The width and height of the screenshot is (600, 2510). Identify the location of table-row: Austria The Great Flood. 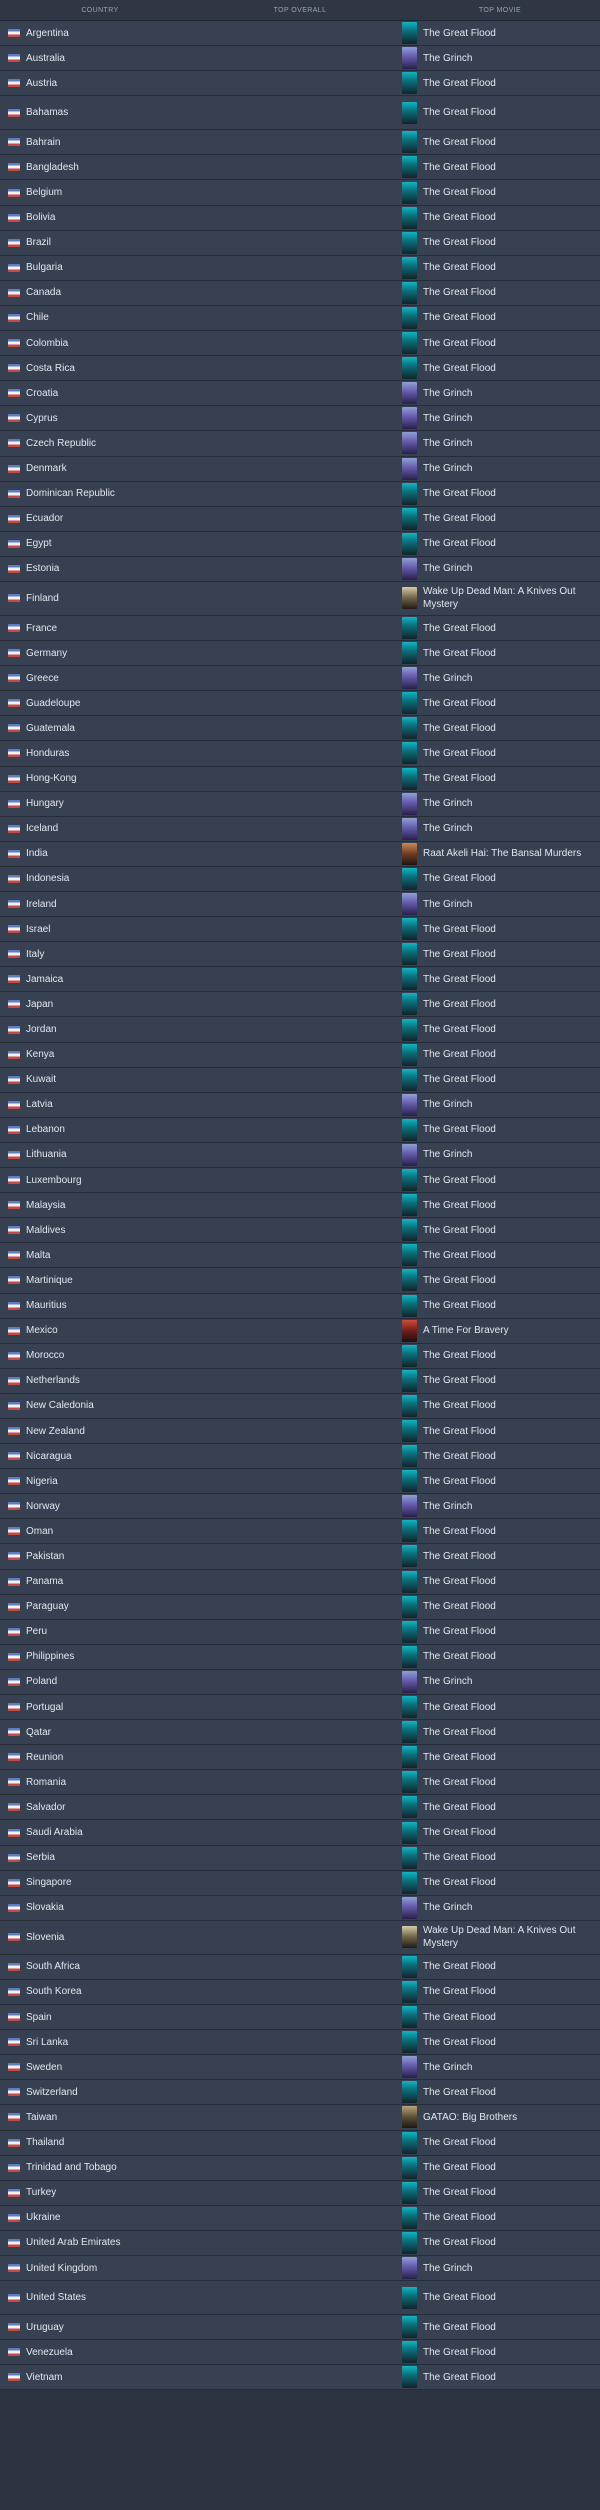
(300, 84).